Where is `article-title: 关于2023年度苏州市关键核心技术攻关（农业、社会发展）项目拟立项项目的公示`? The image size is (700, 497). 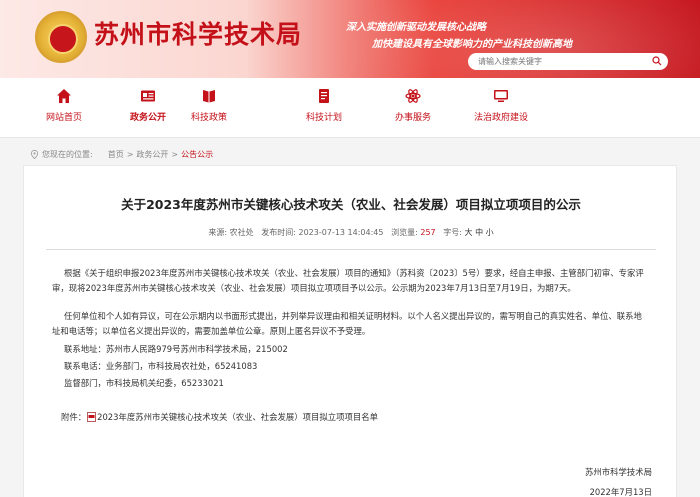 article-title: 关于2023年度苏州市关键核心技术攻关（农业、社会发展）项目拟立项项目的公示 is located at coordinates (351, 204).